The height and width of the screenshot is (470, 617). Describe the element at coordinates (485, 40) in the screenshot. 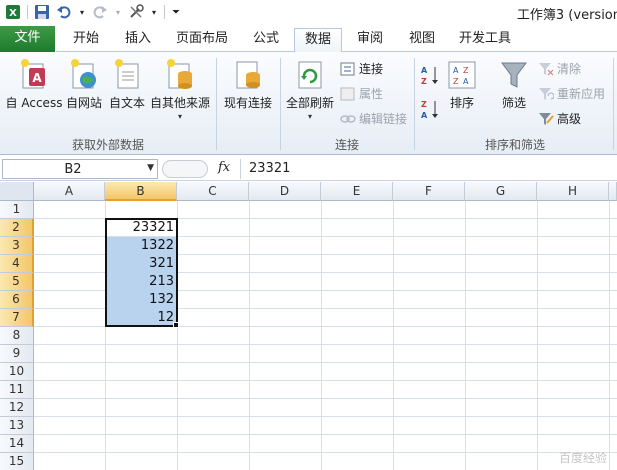

I see `tab-developer: 开发工具` at that location.